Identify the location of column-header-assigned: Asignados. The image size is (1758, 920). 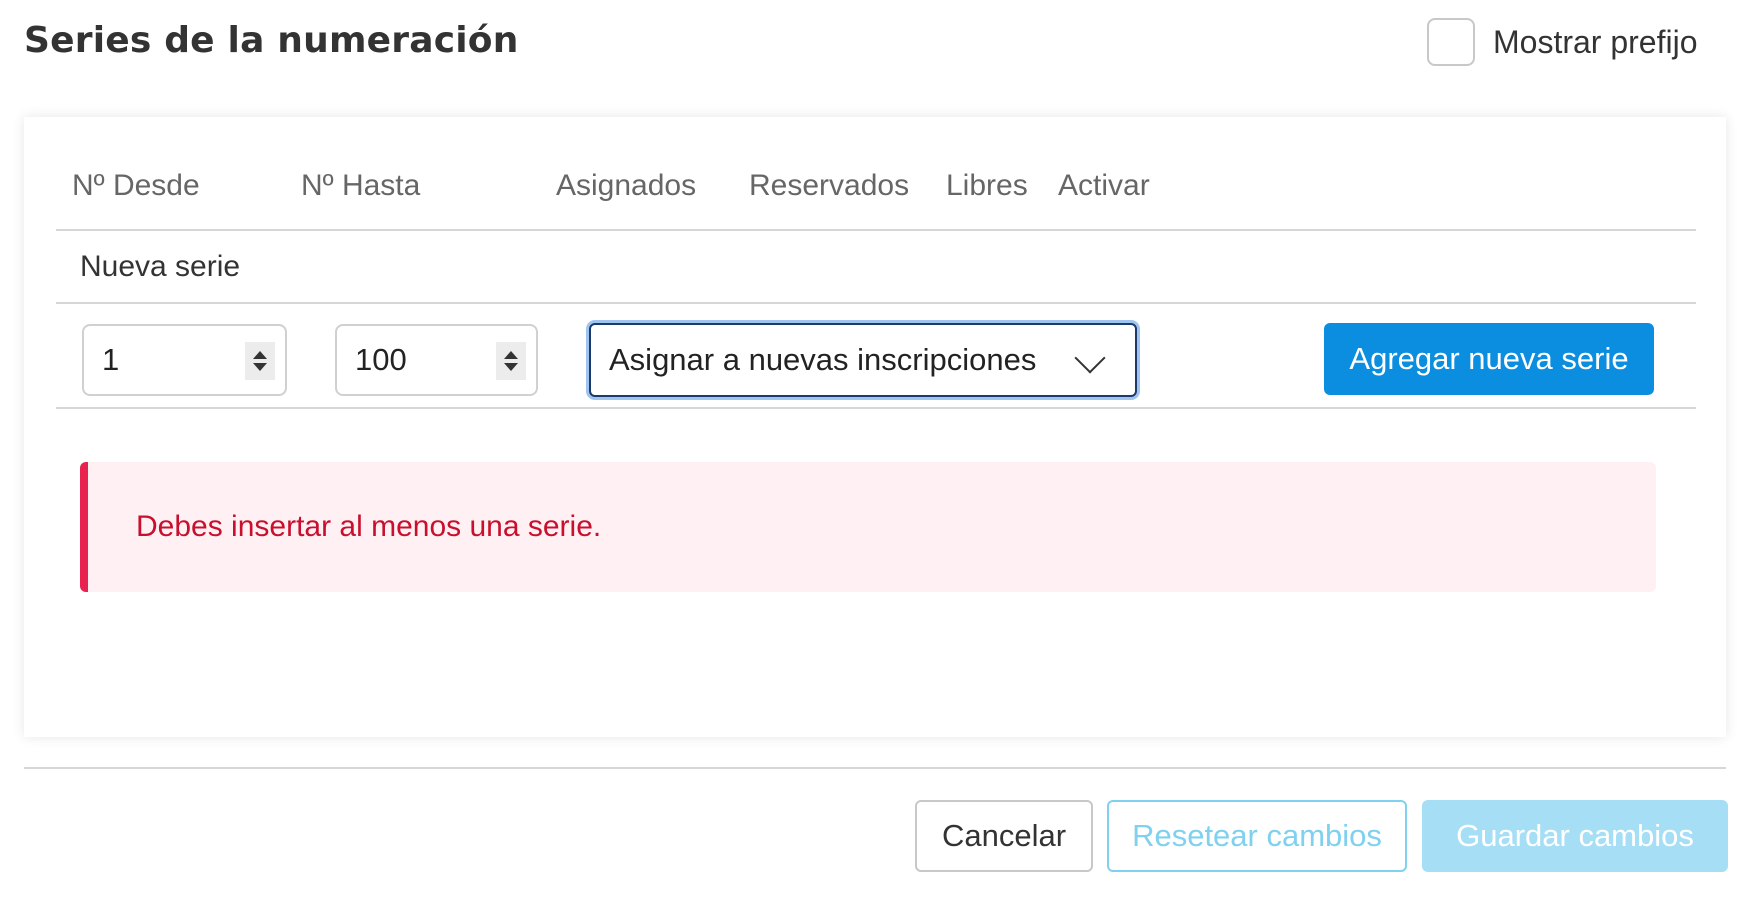
(626, 185).